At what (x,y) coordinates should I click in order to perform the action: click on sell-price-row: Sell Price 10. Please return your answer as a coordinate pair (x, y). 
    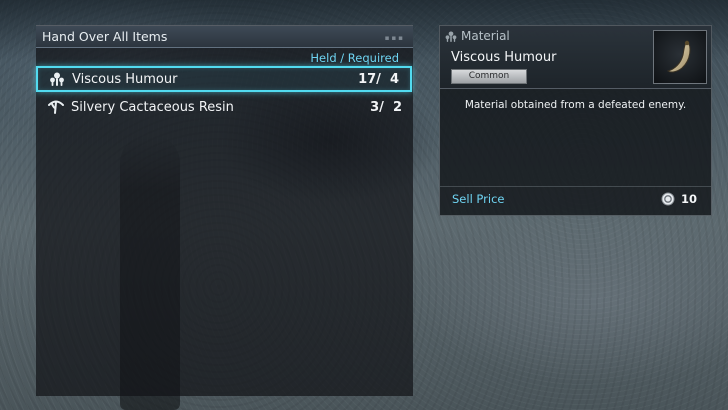
    Looking at the image, I should click on (575, 198).